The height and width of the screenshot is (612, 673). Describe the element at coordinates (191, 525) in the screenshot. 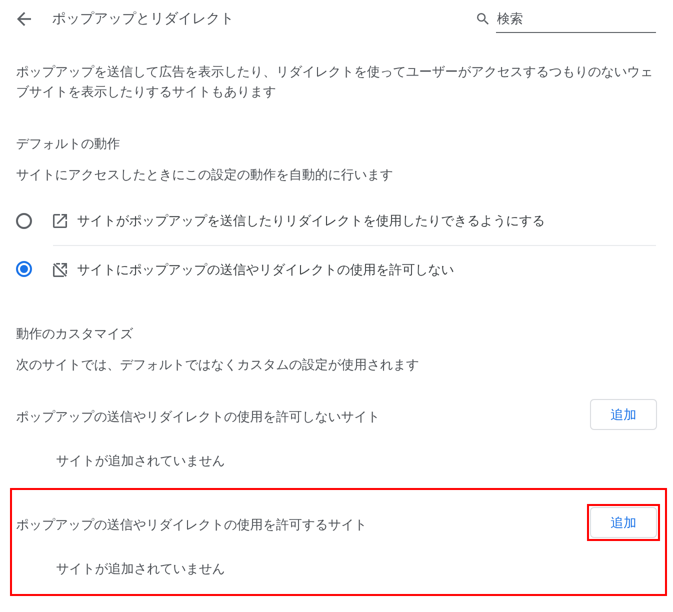

I see `list-title: ポップアップの送信やリダイレクトの使用を許可するサイト` at that location.